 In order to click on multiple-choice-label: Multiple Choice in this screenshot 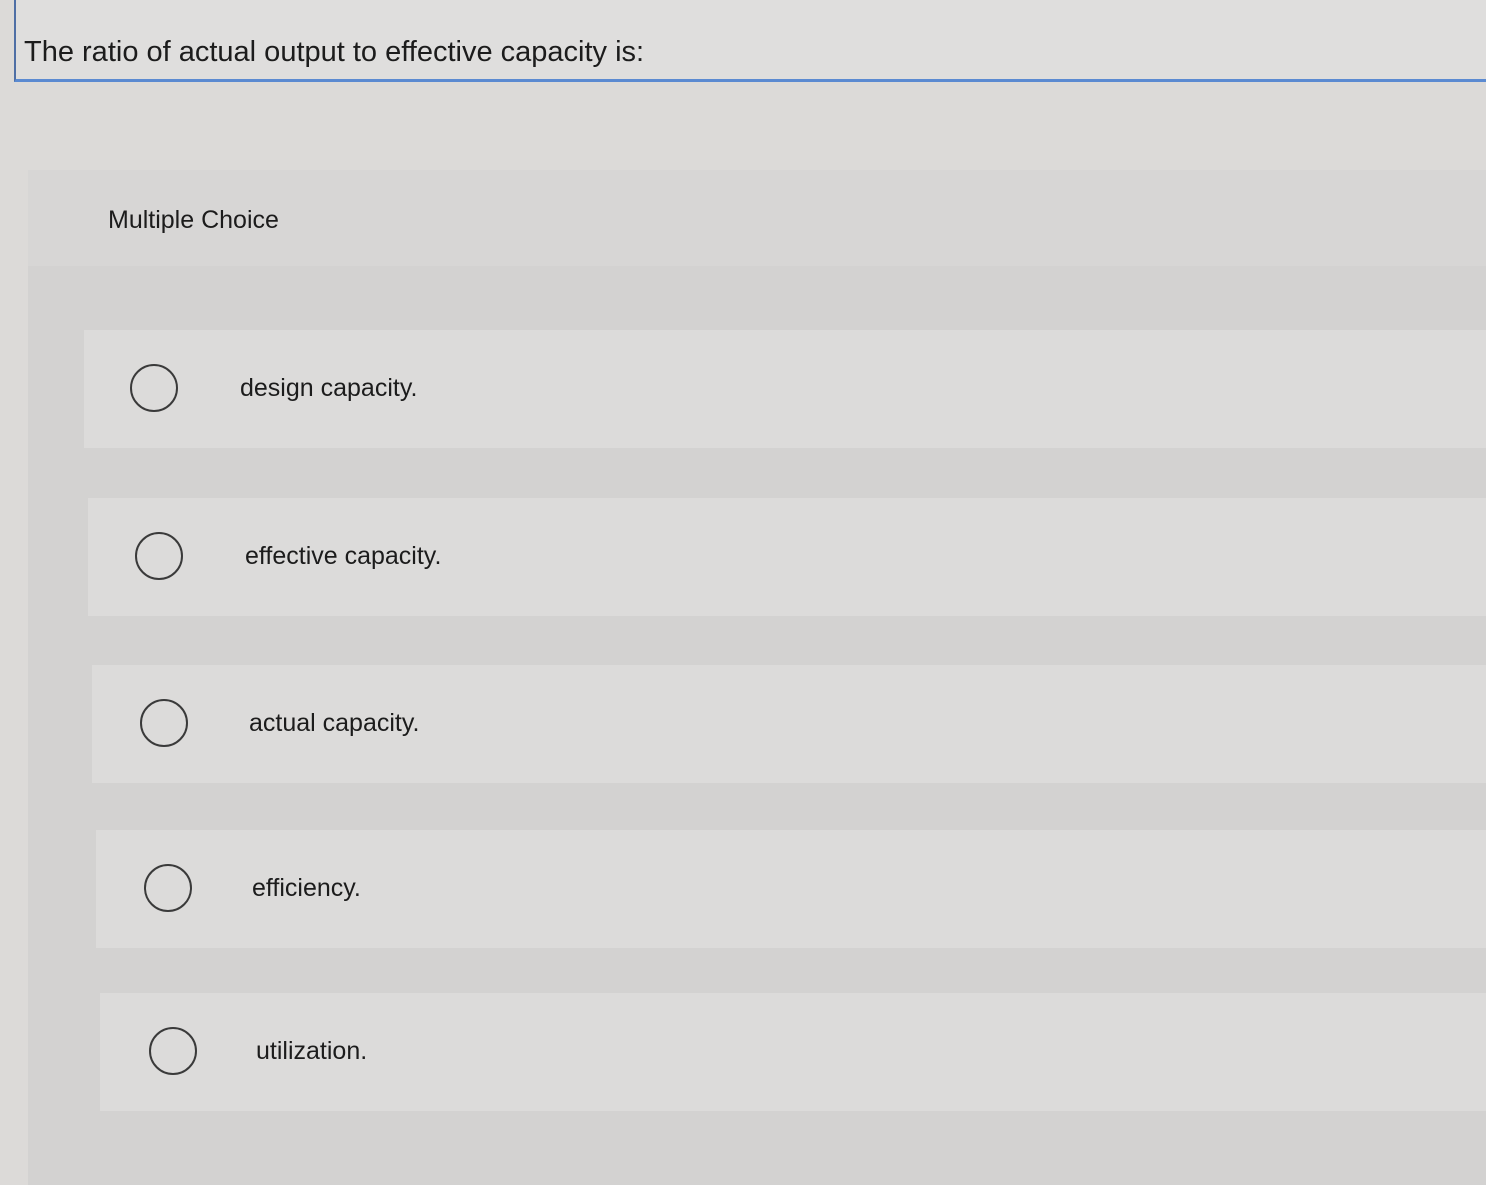, I will do `click(193, 220)`.